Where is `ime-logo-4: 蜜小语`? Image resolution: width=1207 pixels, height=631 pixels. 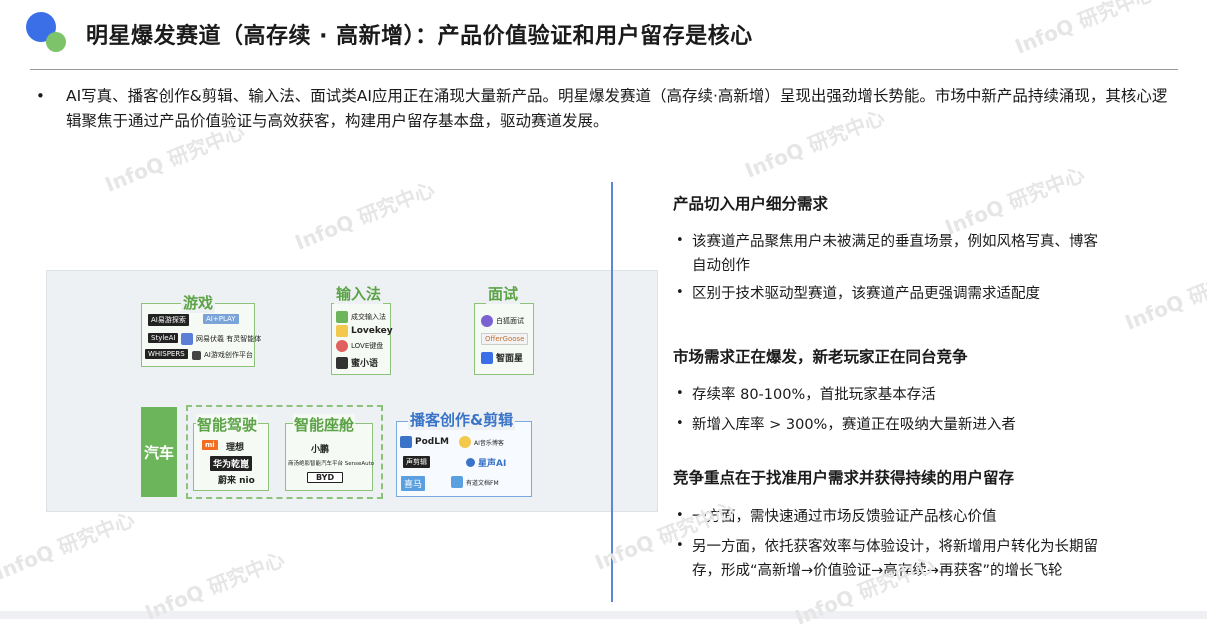
ime-logo-4: 蜜小语 is located at coordinates (357, 362).